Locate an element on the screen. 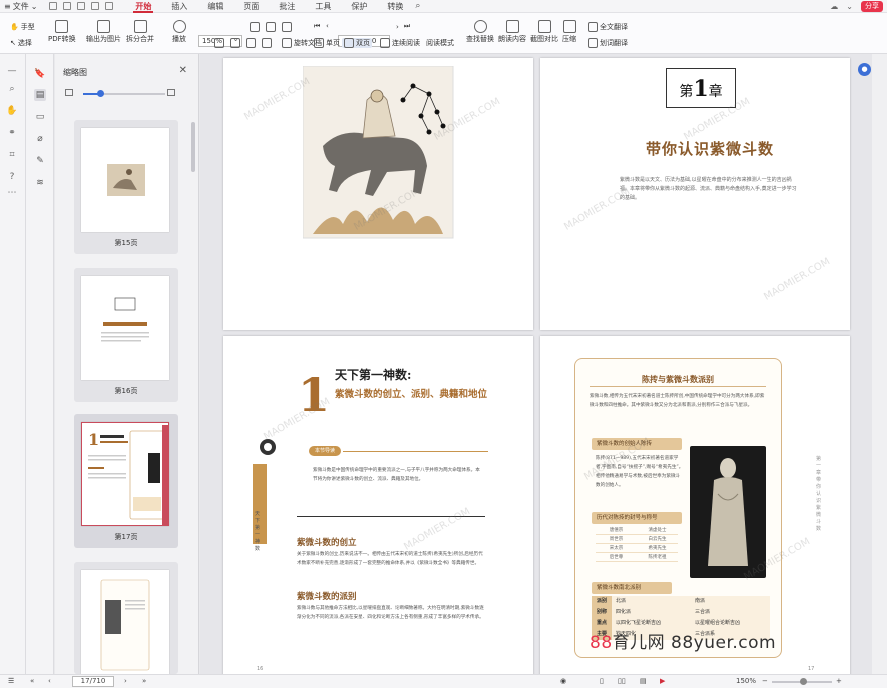  table-key: 别称 is located at coordinates (602, 612).